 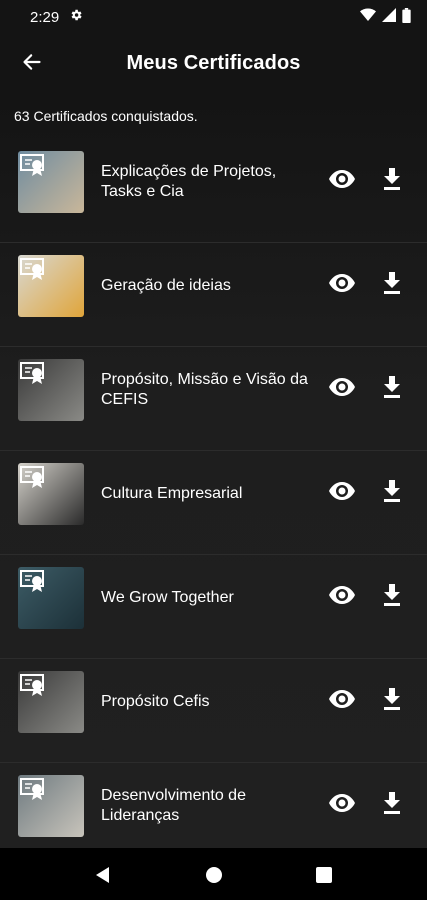 What do you see at coordinates (103, 875) in the screenshot?
I see `nav-back-button` at bounding box center [103, 875].